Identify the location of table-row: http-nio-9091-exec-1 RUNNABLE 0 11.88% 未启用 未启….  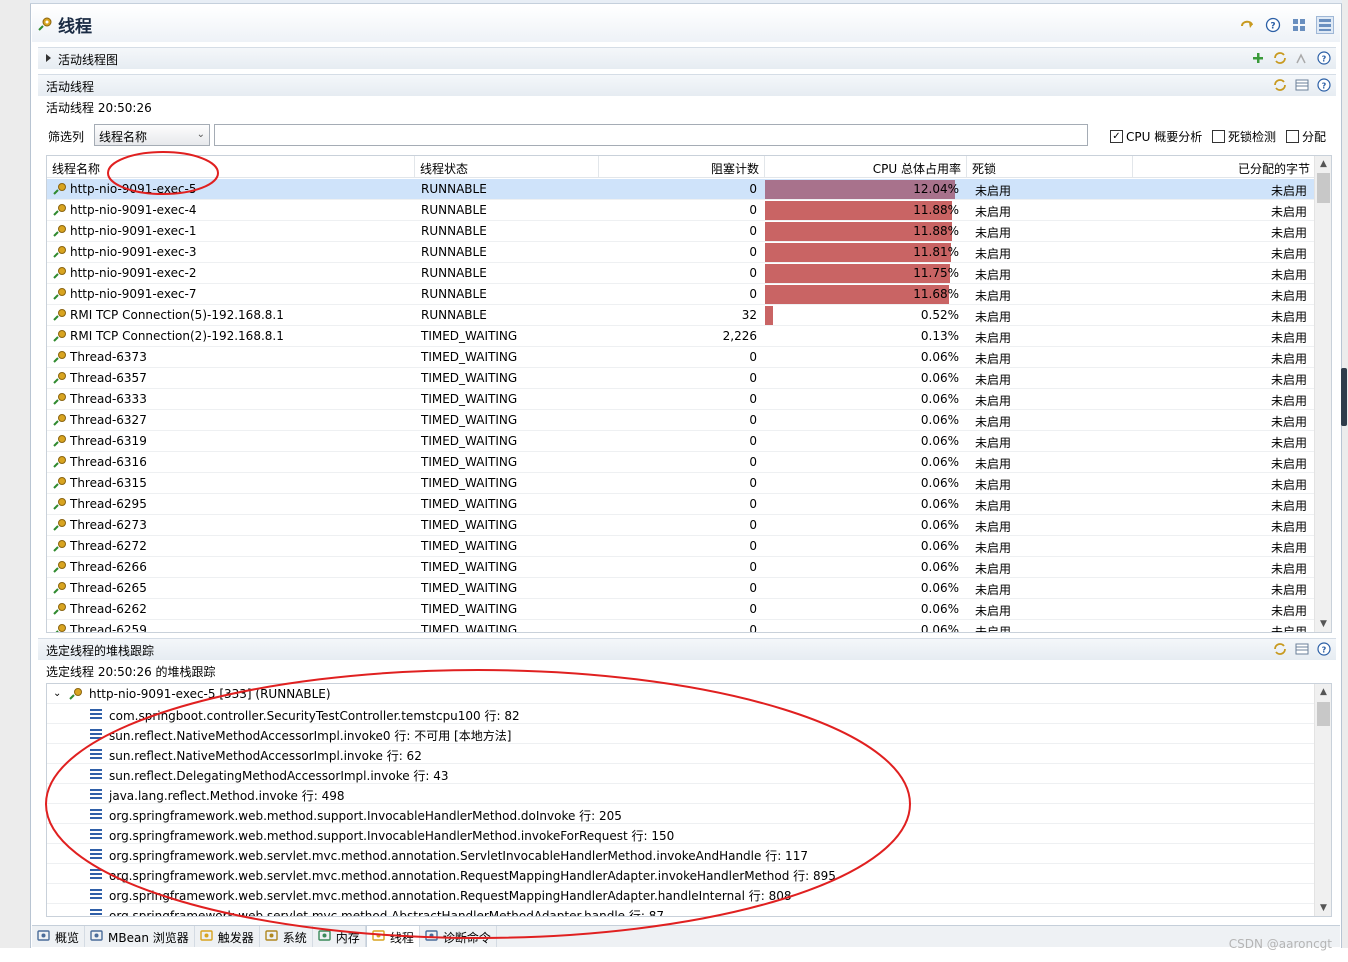
(681, 231).